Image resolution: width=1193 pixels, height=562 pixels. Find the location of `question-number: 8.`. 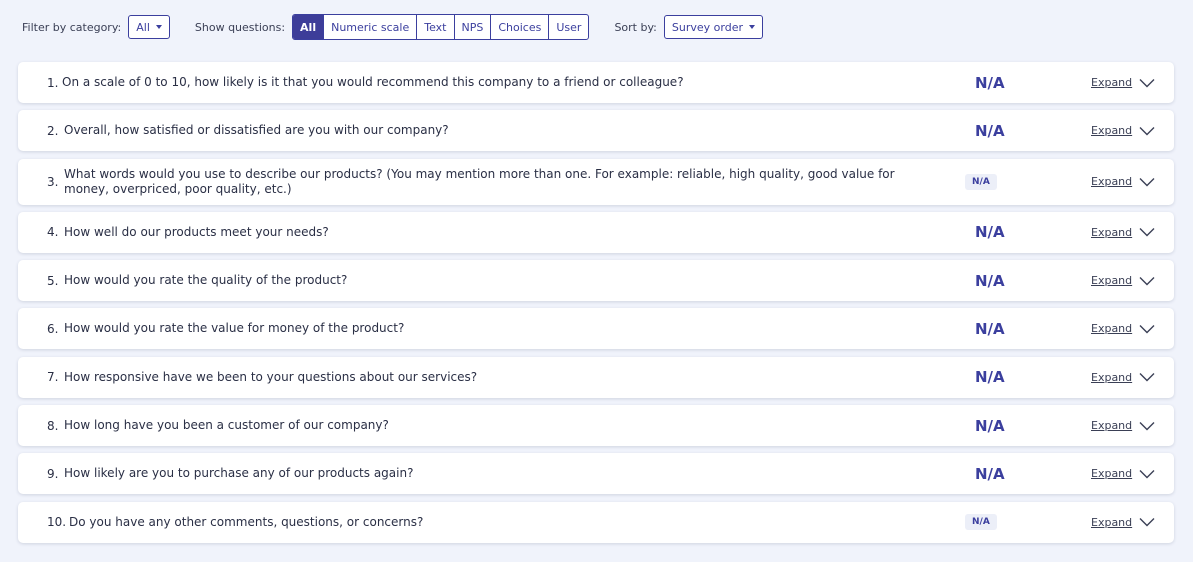

question-number: 8. is located at coordinates (53, 425).